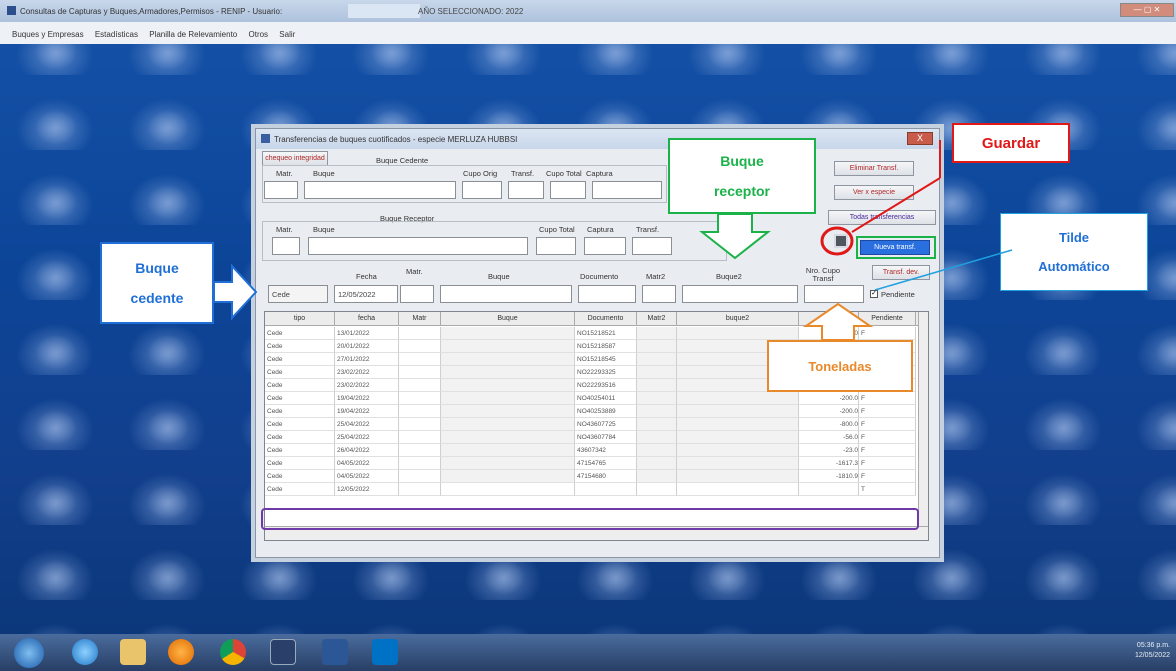 The image size is (1176, 671). Describe the element at coordinates (874, 168) in the screenshot. I see `eliminar-transf-button: Eliminar Transf.` at that location.